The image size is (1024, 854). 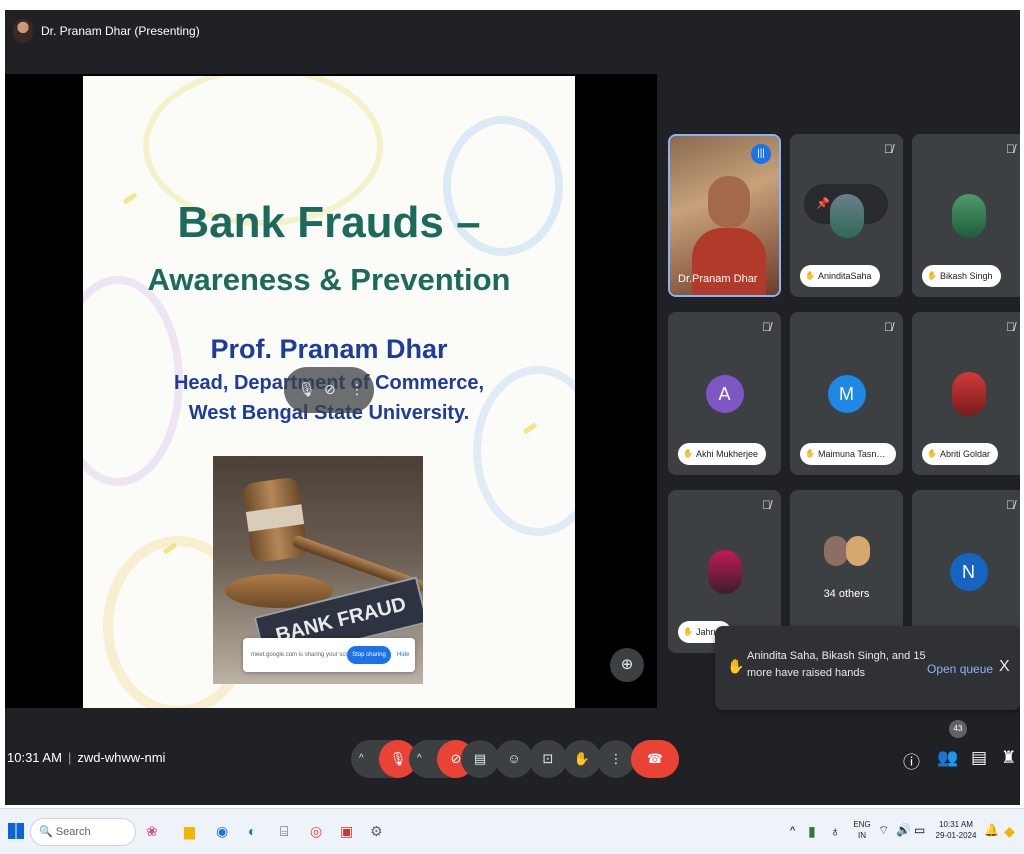 I want to click on meeting-time: 10:31 AM, so click(x=34, y=757).